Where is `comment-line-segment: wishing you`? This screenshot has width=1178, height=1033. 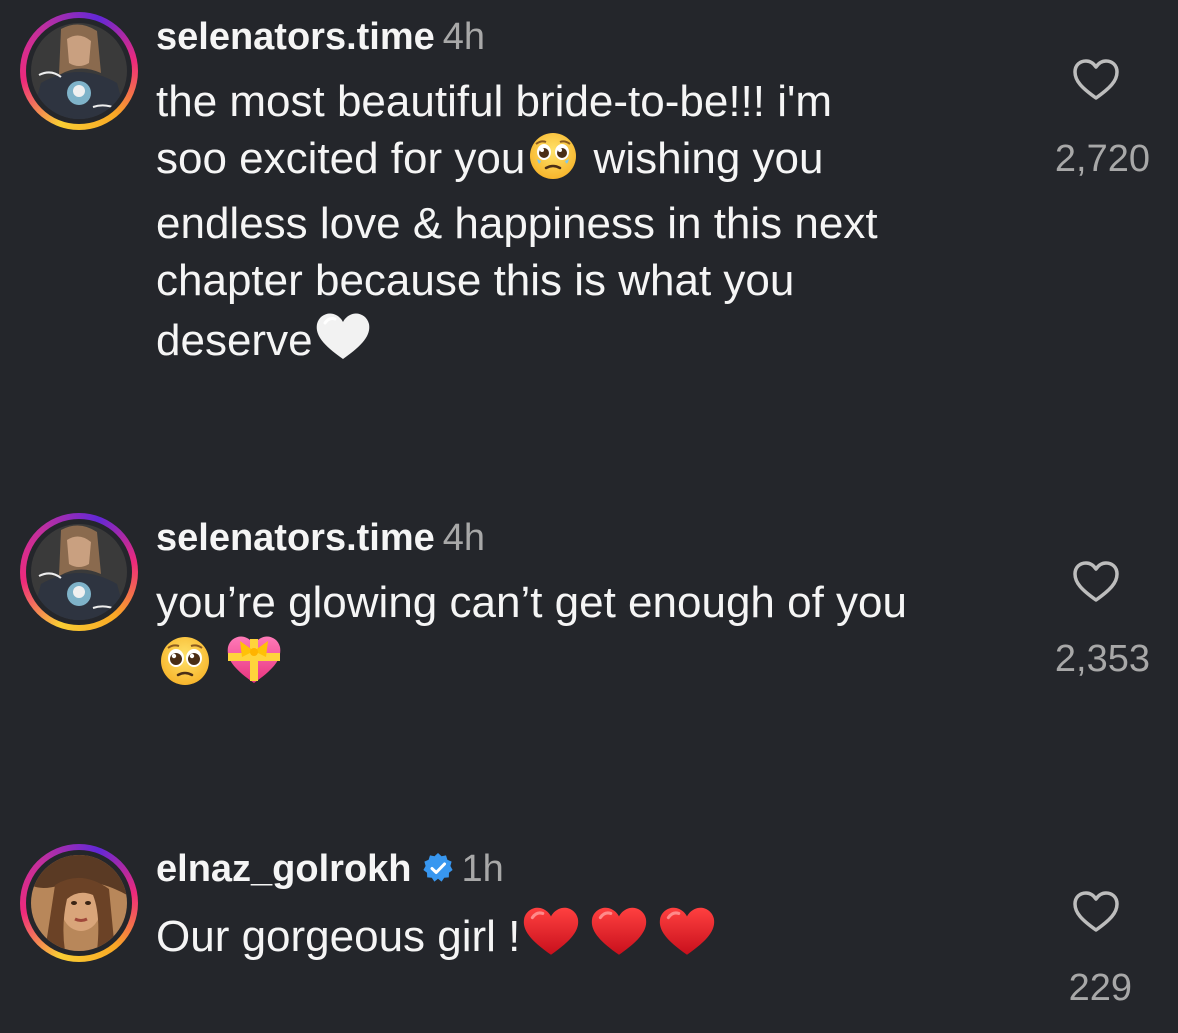 comment-line-segment: wishing you is located at coordinates (702, 158).